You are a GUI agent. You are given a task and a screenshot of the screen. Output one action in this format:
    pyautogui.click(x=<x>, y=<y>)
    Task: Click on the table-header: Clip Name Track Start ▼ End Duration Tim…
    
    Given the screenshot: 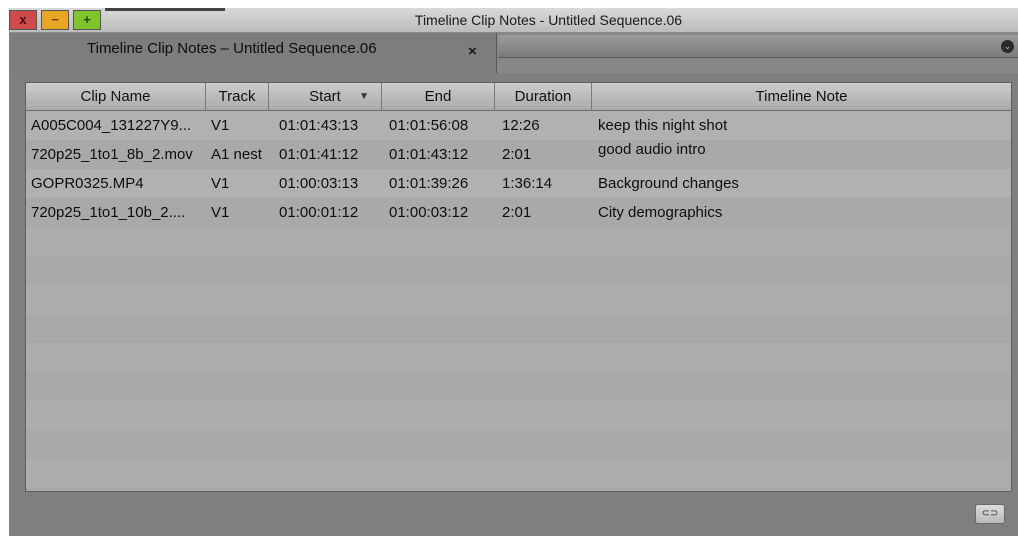 What is the action you would take?
    pyautogui.click(x=518, y=97)
    